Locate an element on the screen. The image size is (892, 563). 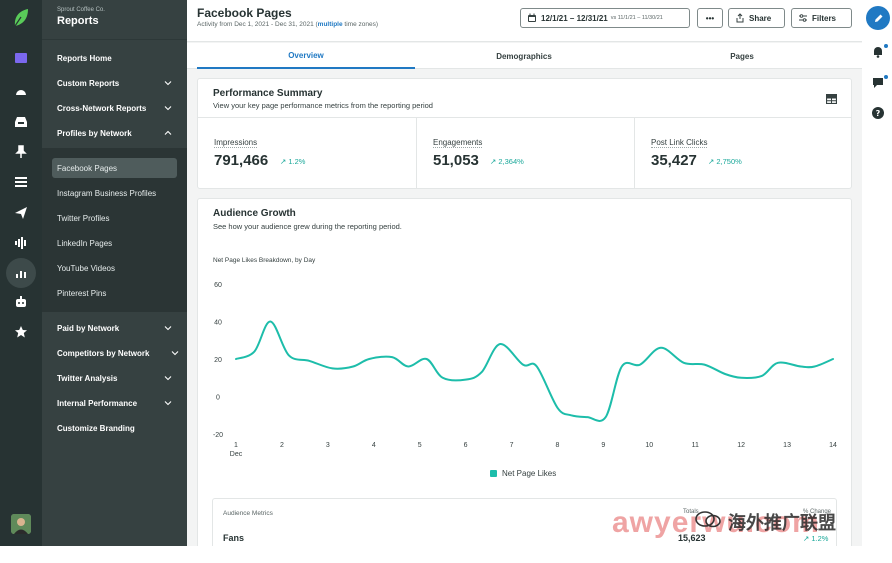
filters-label: Filters is located at coordinates (824, 18).